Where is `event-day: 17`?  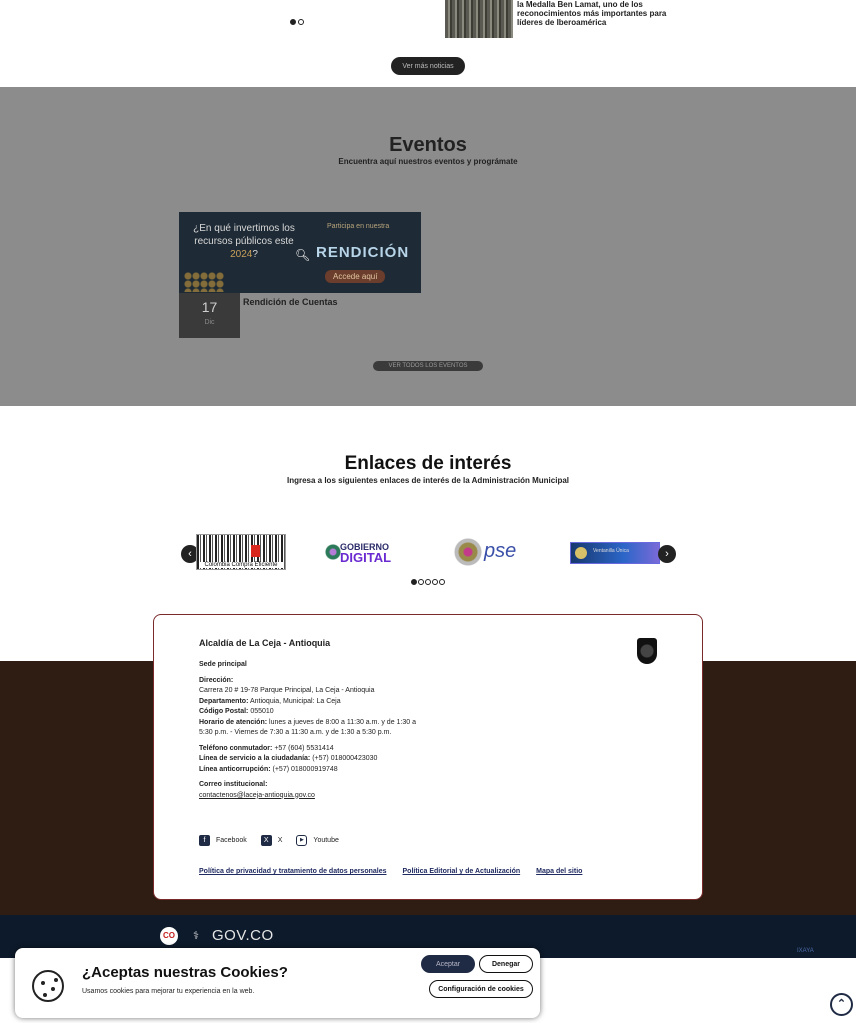 event-day: 17 is located at coordinates (209, 307).